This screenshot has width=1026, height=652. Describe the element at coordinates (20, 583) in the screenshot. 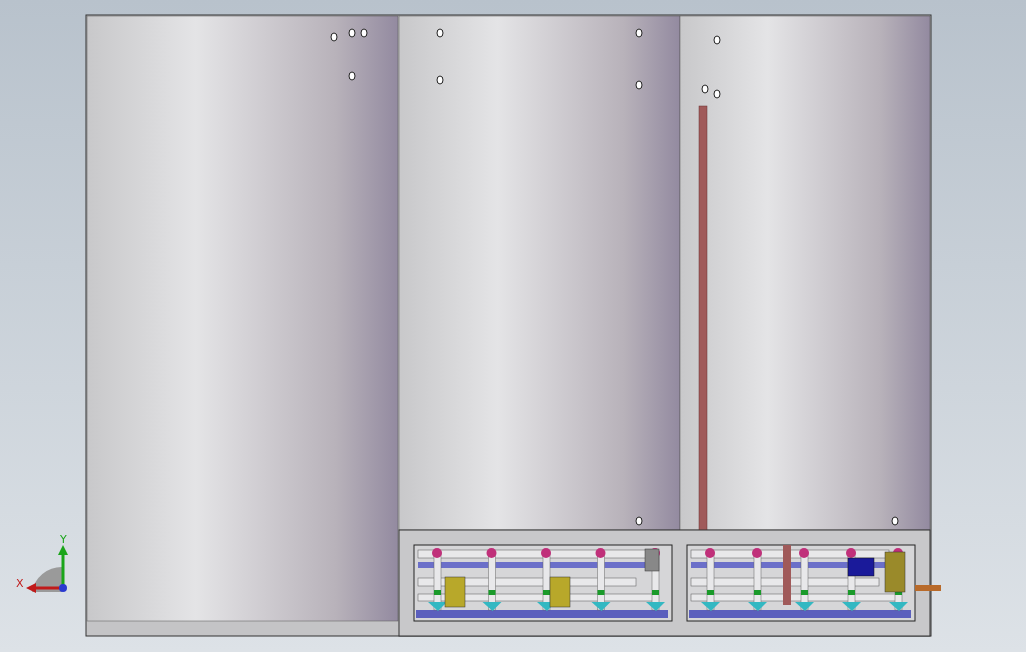

I see `x-axis-label: X` at that location.